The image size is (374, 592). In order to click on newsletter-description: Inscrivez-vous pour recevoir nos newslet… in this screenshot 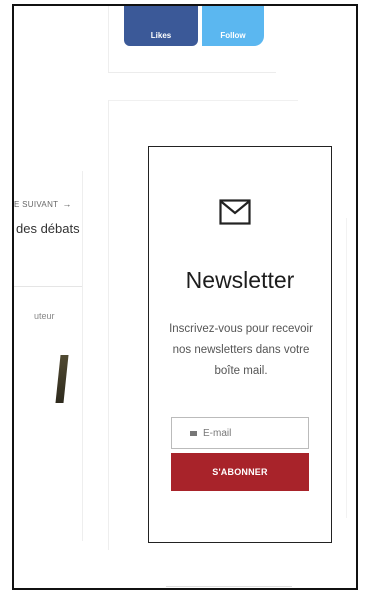, I will do `click(241, 350)`.